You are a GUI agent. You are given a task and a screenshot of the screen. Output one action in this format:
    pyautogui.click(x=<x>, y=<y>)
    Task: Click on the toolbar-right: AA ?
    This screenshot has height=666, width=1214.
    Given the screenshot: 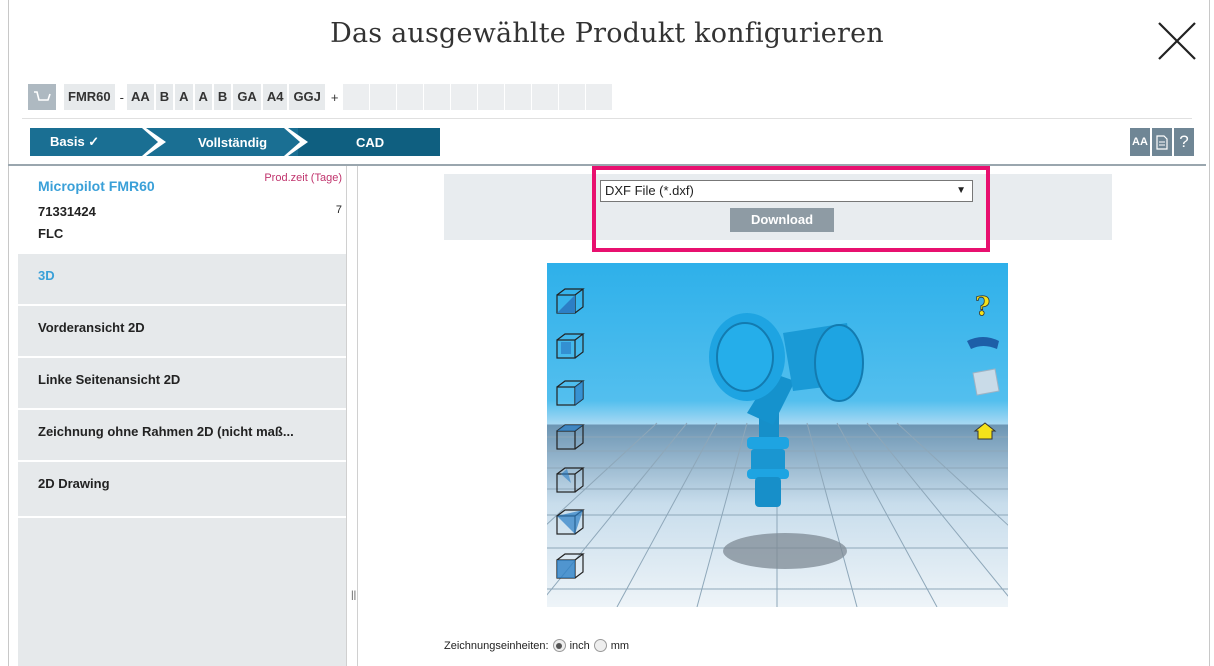 What is the action you would take?
    pyautogui.click(x=1162, y=142)
    